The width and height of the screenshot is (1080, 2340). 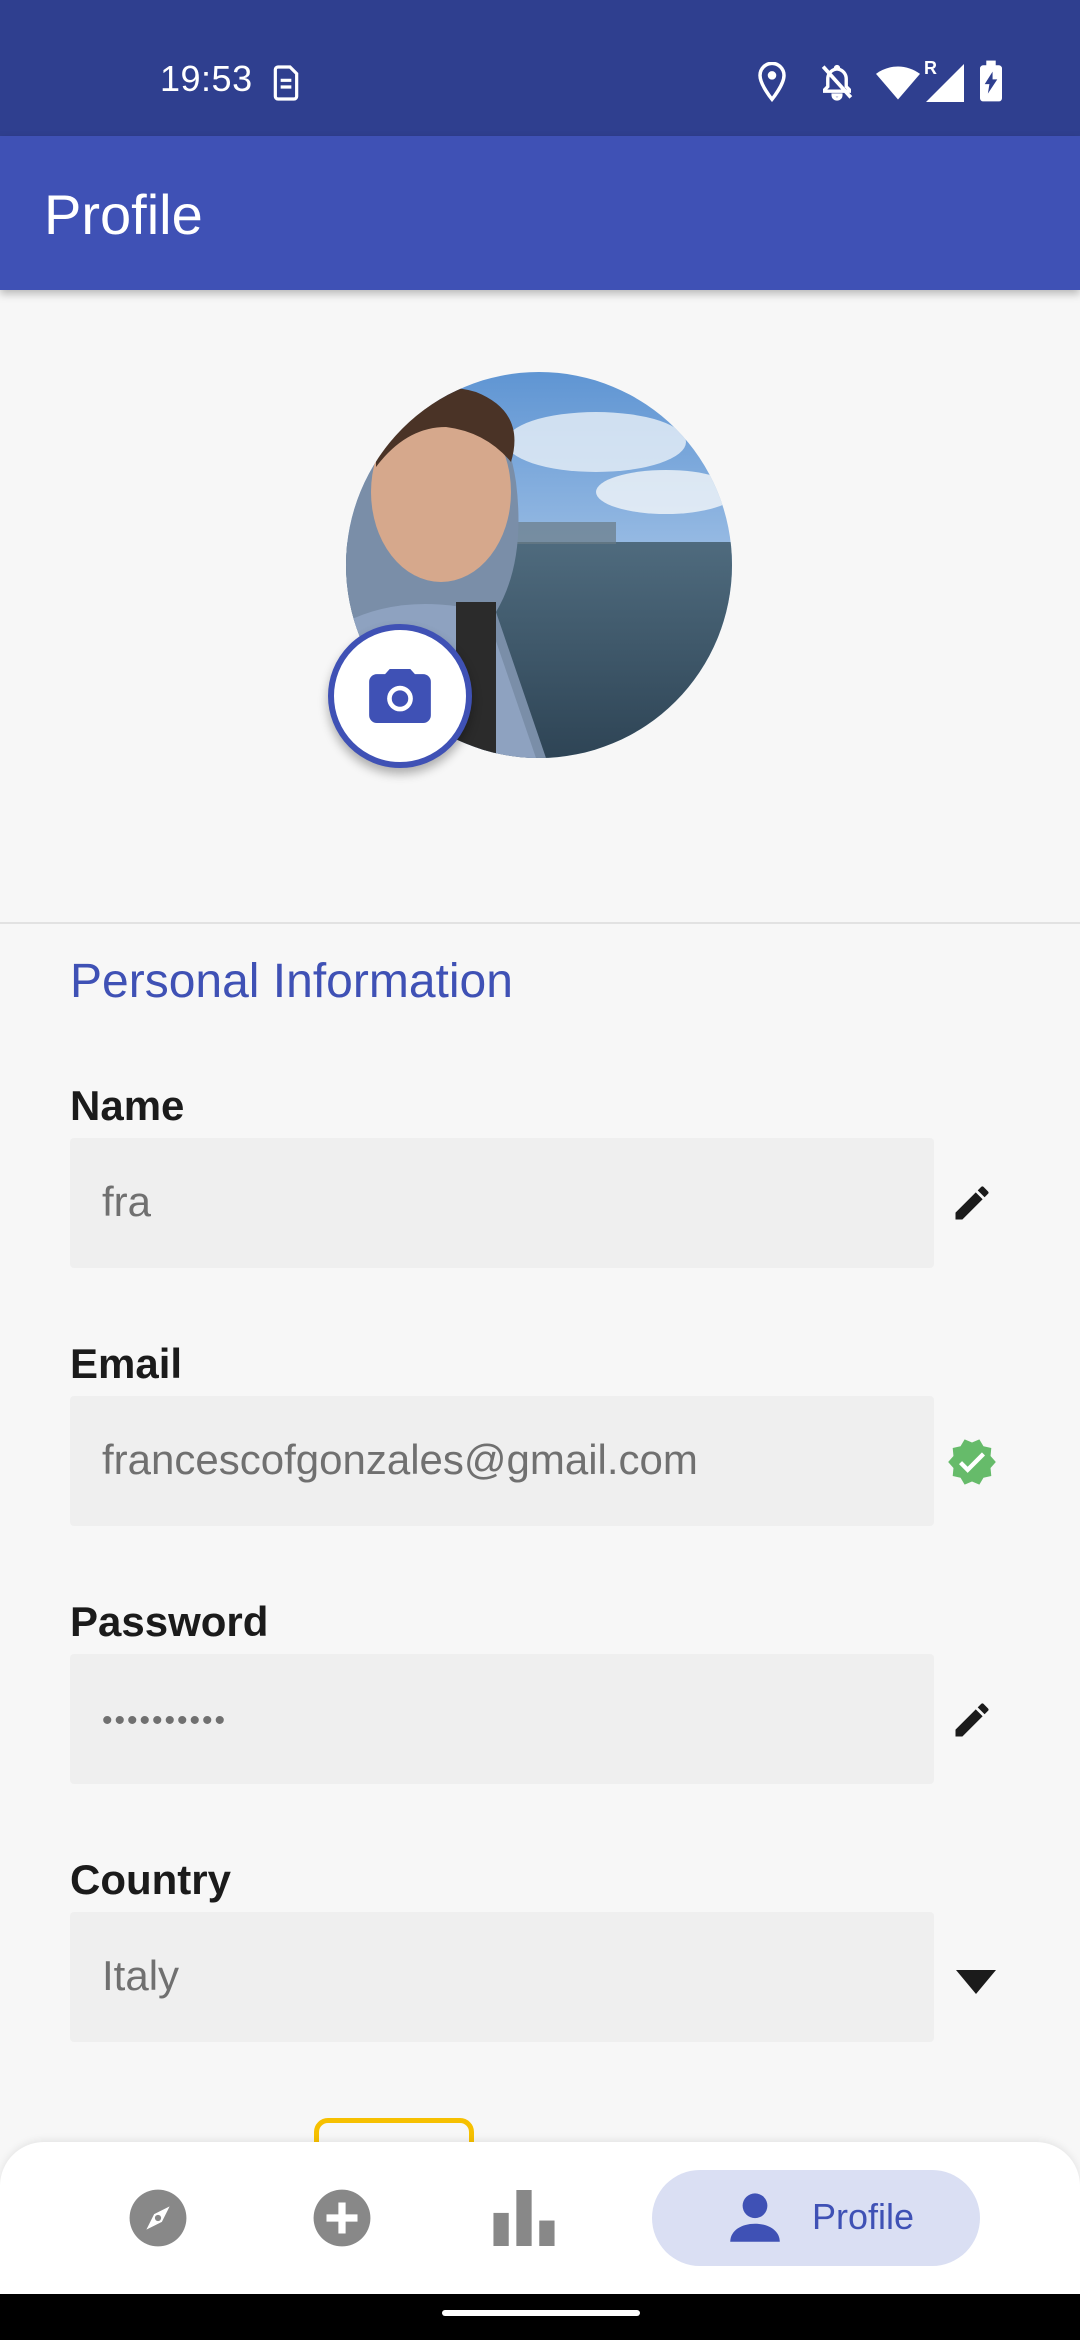 I want to click on password-value: ••••••••••, so click(x=165, y=1720).